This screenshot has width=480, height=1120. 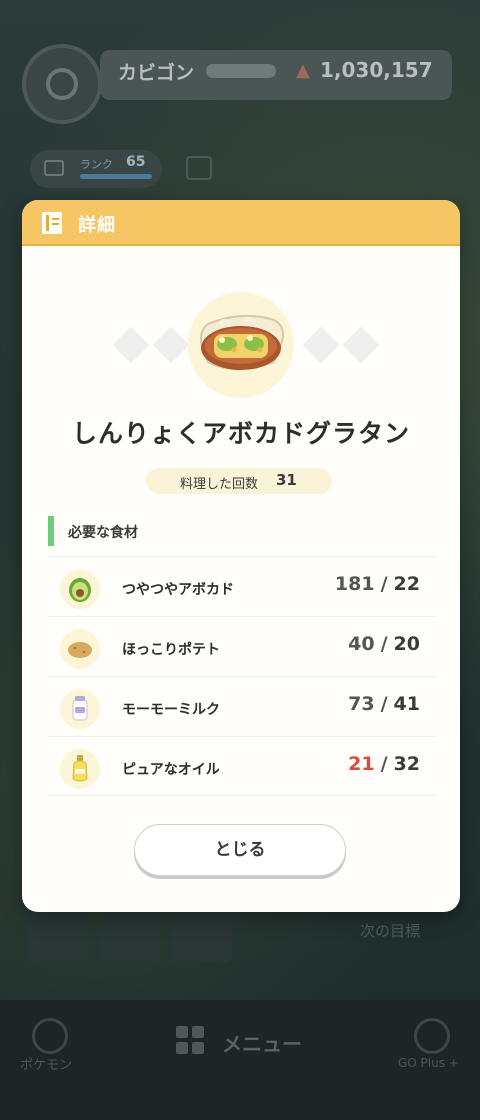 What do you see at coordinates (80, 589) in the screenshot?
I see `avocado-icon` at bounding box center [80, 589].